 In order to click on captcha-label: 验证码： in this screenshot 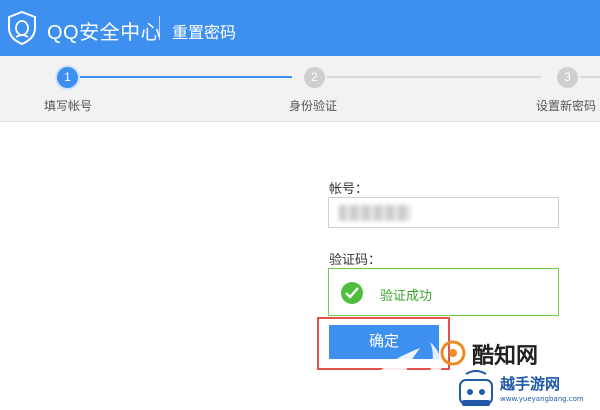, I will do `click(355, 259)`.